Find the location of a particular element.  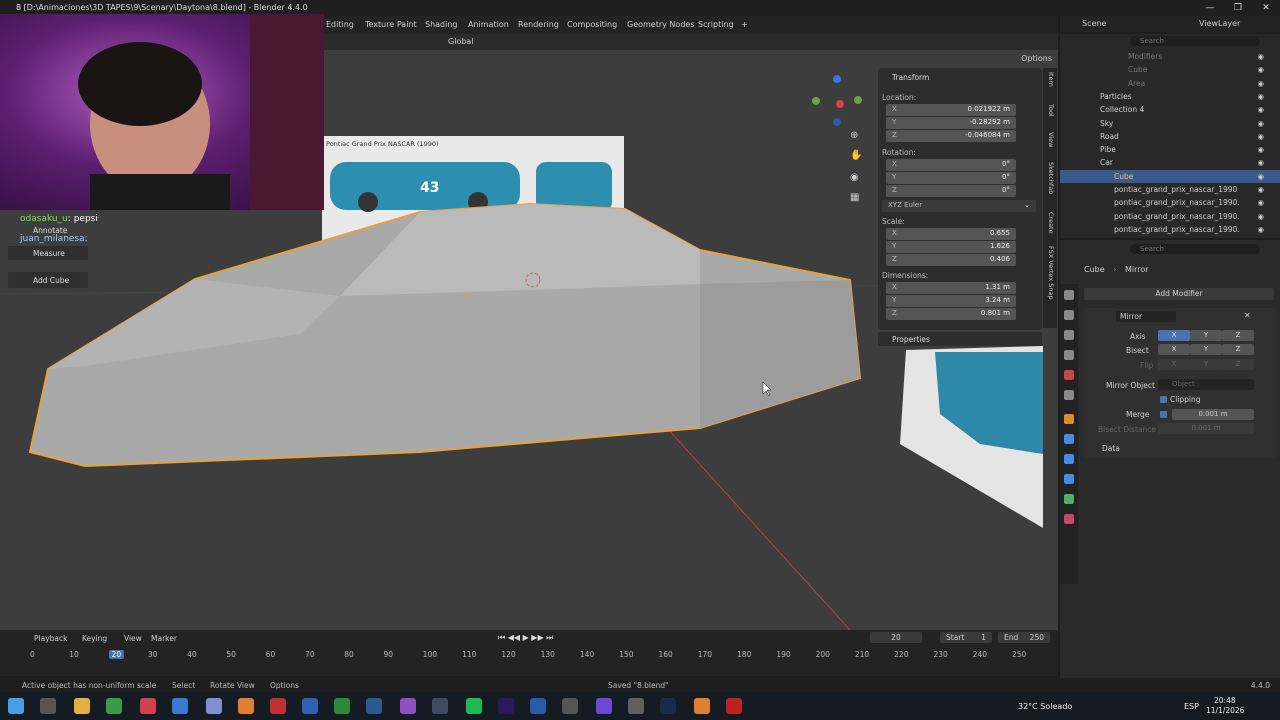

outliner-item: pontiac_grand_prix_nascar_1990. ◉ is located at coordinates (1170, 202).